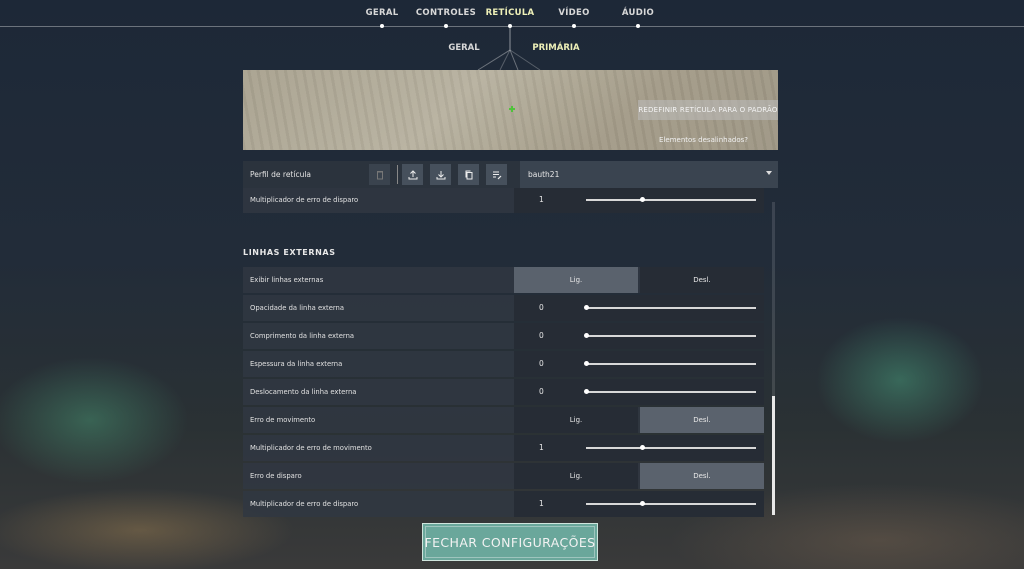  What do you see at coordinates (503, 364) in the screenshot?
I see `setting-row-outline-thickness: Espessura da linha externa 0` at bounding box center [503, 364].